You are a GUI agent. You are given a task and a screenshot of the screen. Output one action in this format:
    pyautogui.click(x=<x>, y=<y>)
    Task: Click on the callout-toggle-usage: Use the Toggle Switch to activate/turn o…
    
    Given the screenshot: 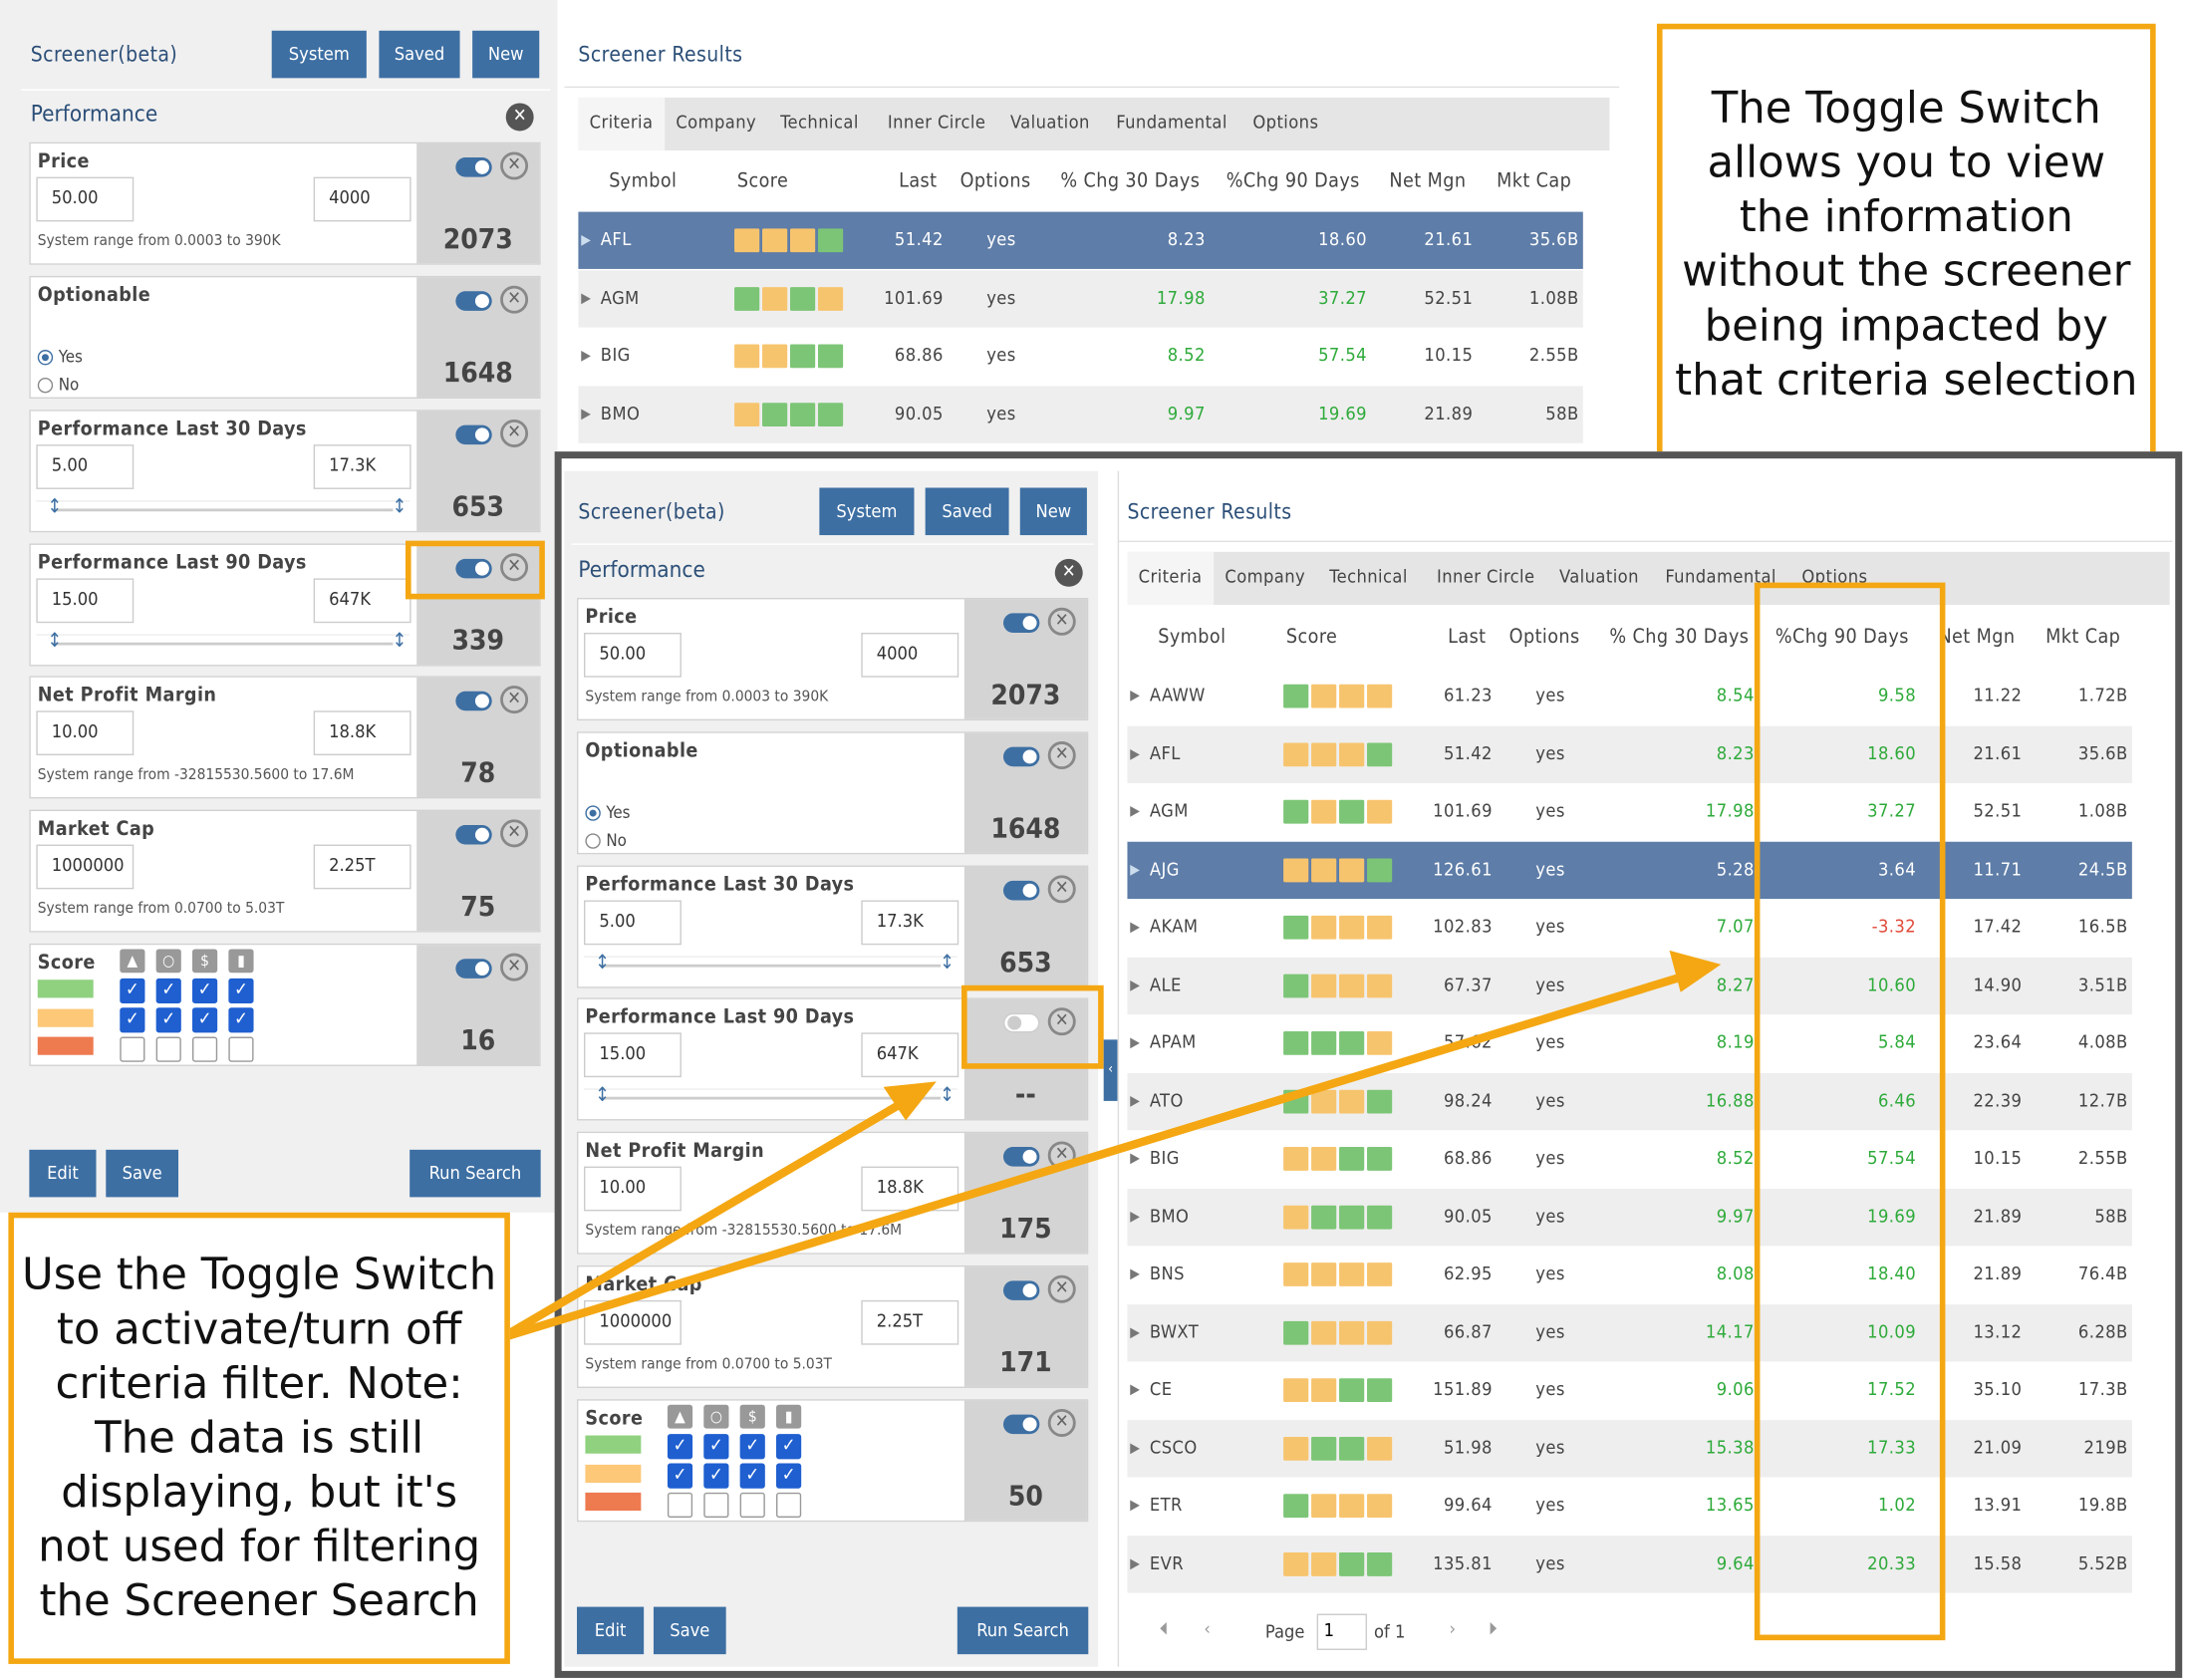 What is the action you would take?
    pyautogui.click(x=259, y=1438)
    